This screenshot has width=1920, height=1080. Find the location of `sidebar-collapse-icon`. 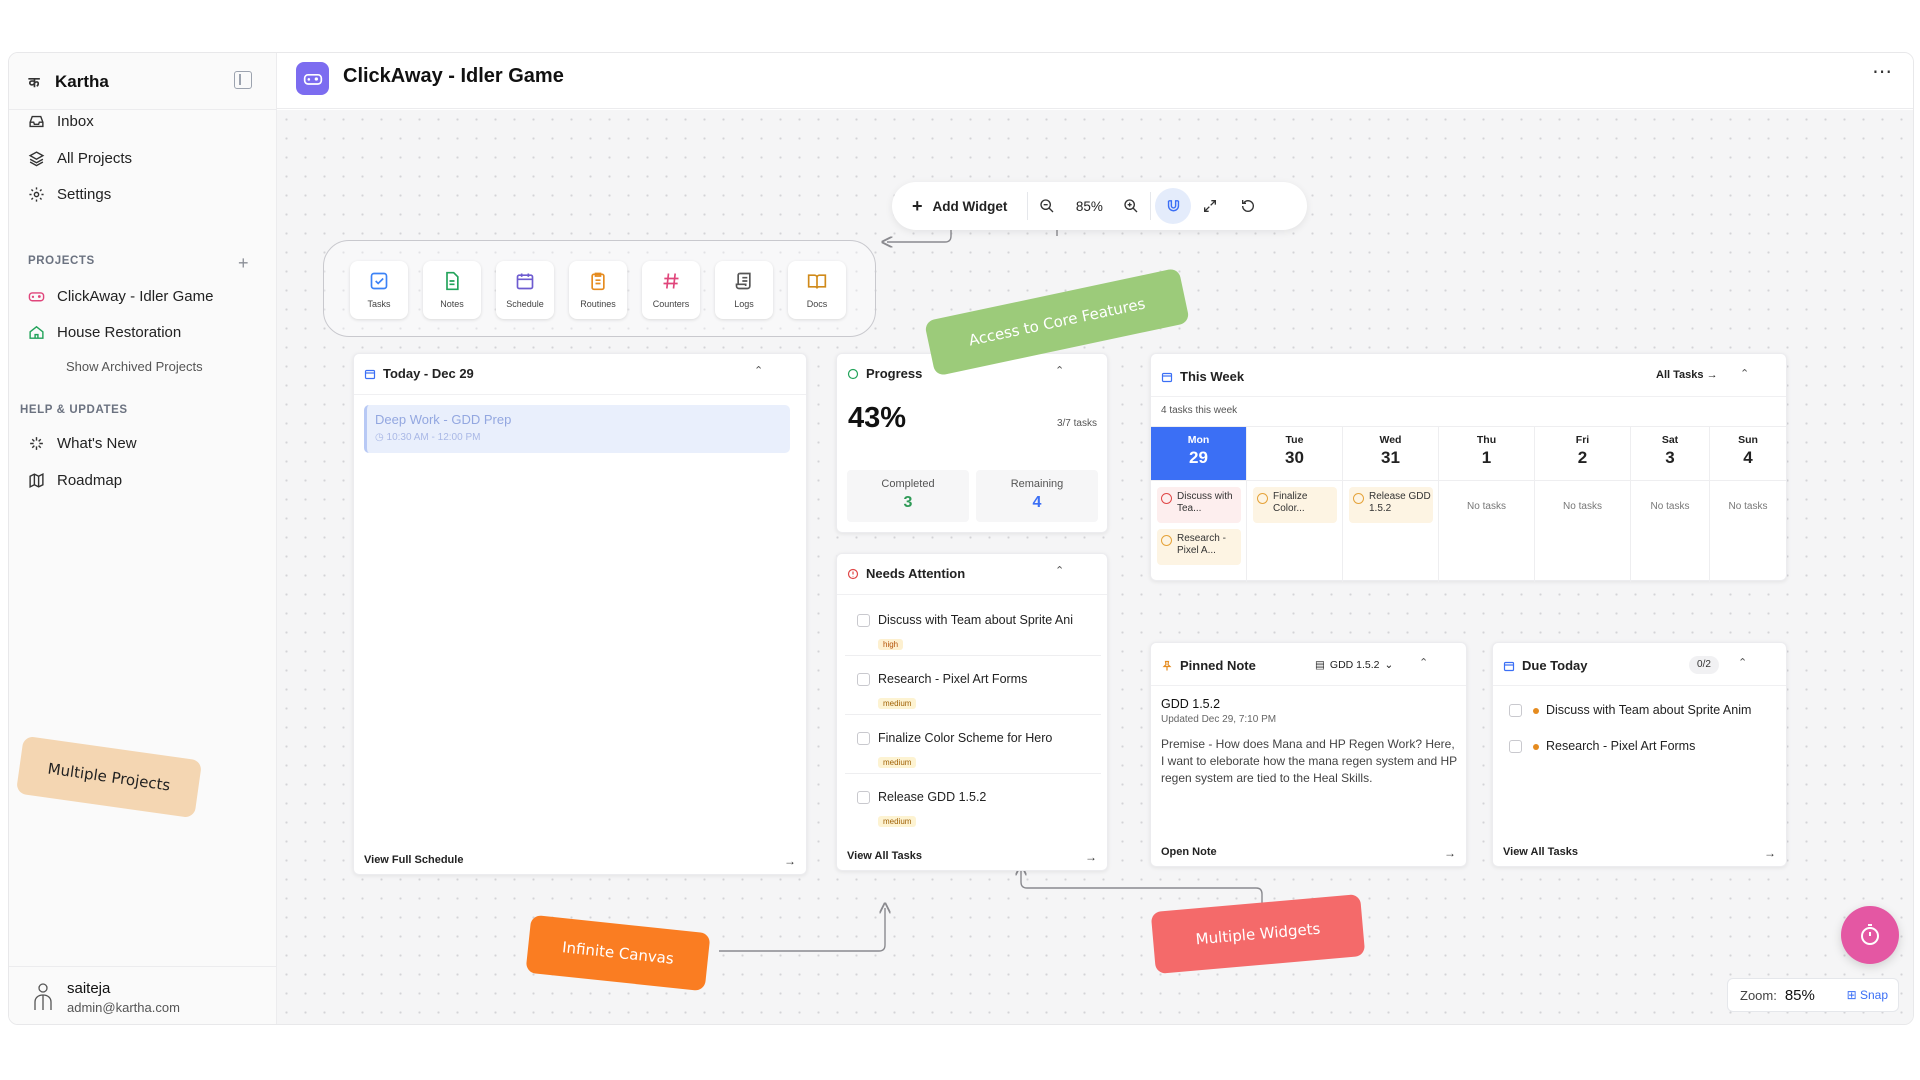

sidebar-collapse-icon is located at coordinates (243, 80).